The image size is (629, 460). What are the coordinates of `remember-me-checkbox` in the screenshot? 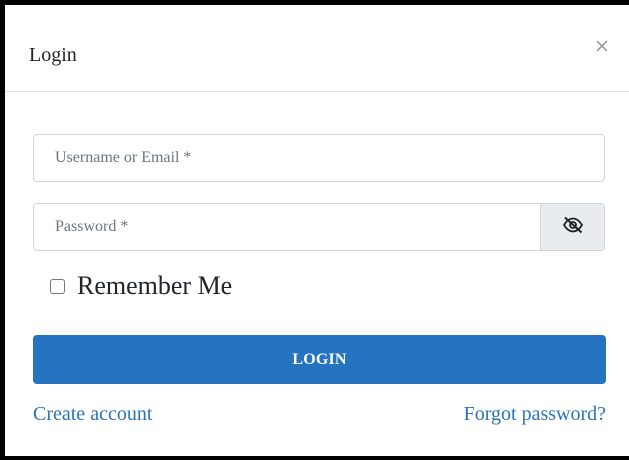 It's located at (57, 286).